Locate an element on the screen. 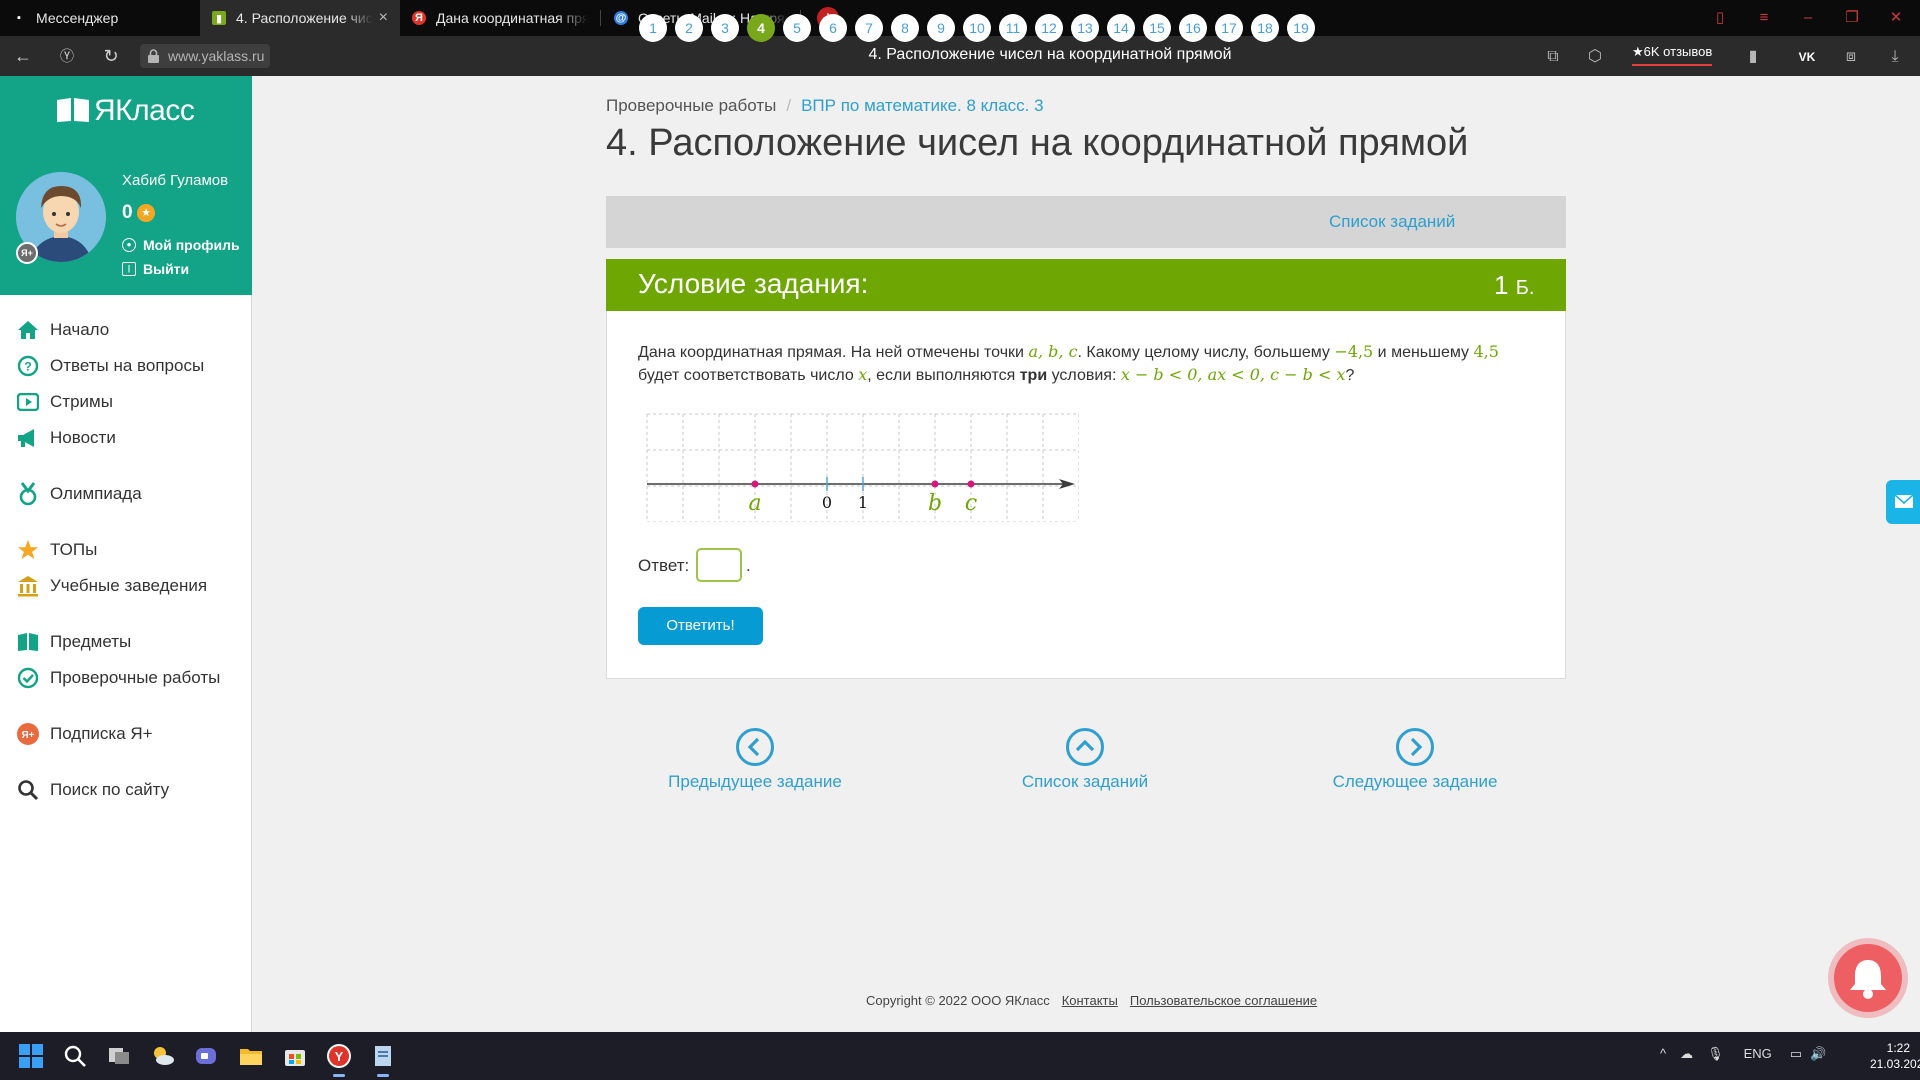 The height and width of the screenshot is (1080, 1920). task-number-link: 3 is located at coordinates (725, 28).